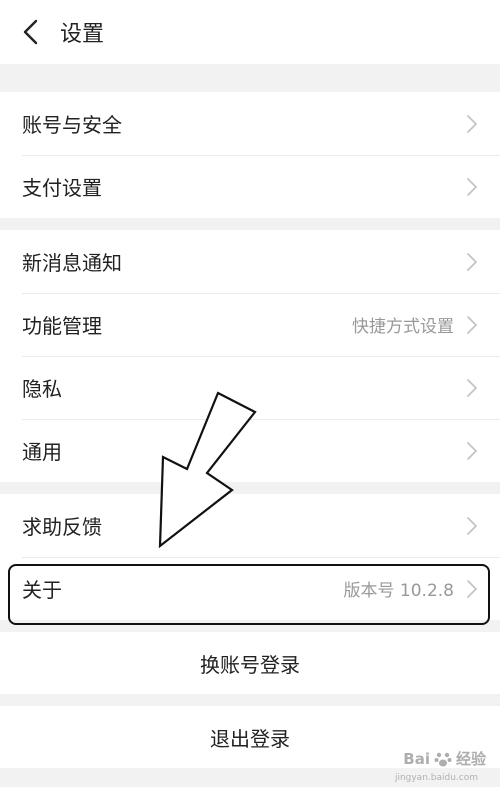 The width and height of the screenshot is (500, 787). Describe the element at coordinates (62, 188) in the screenshot. I see `settings-item-label: 支付设置` at that location.